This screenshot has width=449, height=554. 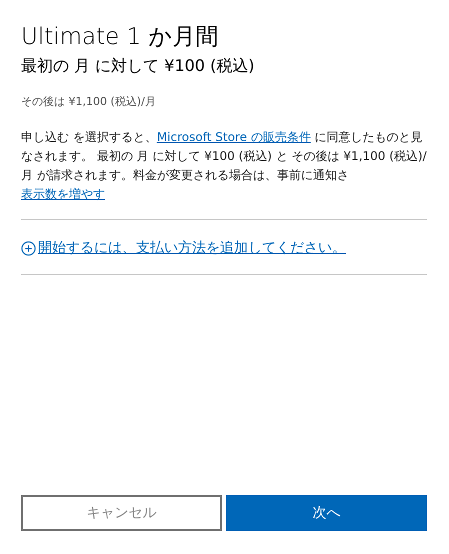 I want to click on terms-link: Microsoft Store の販売条件, so click(x=233, y=137).